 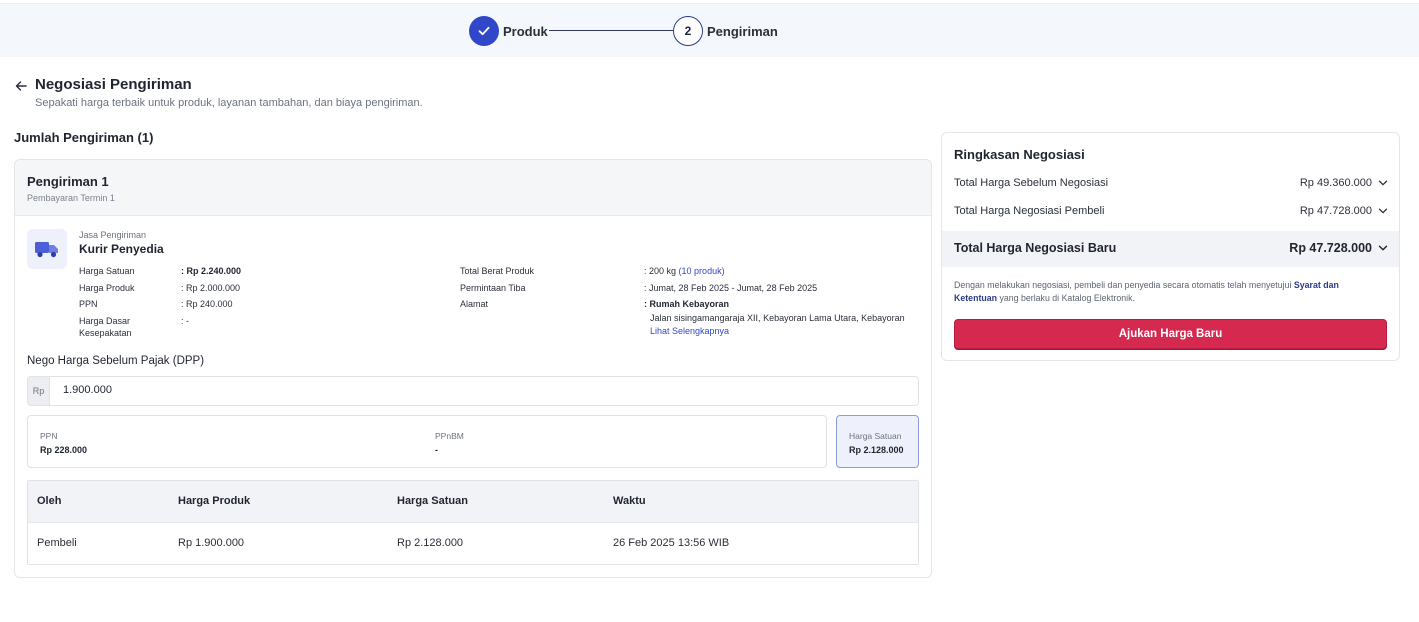 What do you see at coordinates (1330, 248) in the screenshot?
I see `total-value: Rp 47.728.000` at bounding box center [1330, 248].